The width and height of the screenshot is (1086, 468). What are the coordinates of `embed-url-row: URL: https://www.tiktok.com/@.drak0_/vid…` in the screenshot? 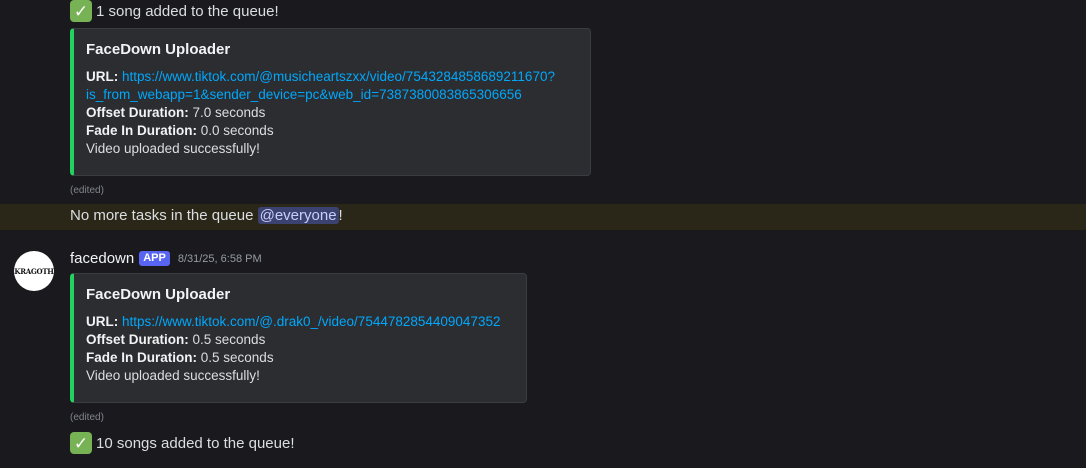 It's located at (298, 322).